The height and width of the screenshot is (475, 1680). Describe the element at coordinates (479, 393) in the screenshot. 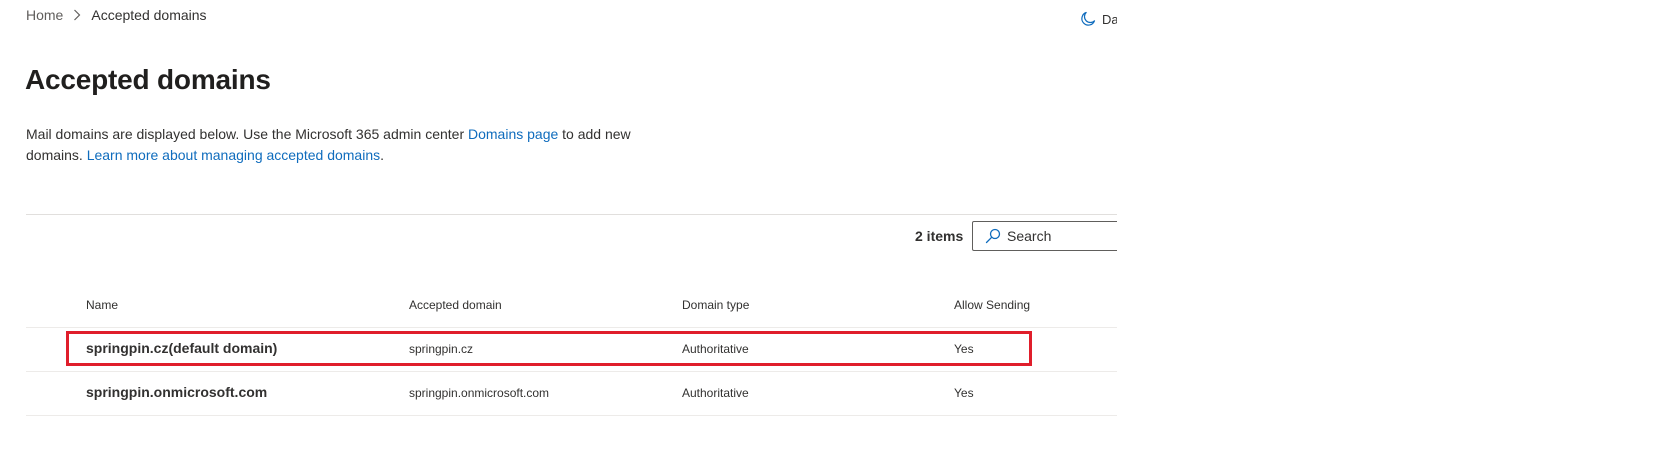

I see `row-accepted-domain: springpin.onmicrosoft.com` at that location.